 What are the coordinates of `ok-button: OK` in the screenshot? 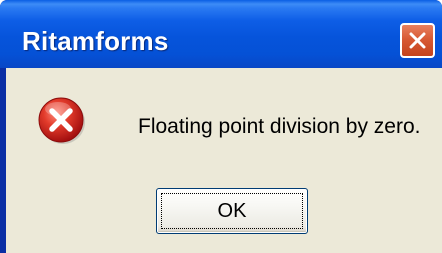 It's located at (232, 211).